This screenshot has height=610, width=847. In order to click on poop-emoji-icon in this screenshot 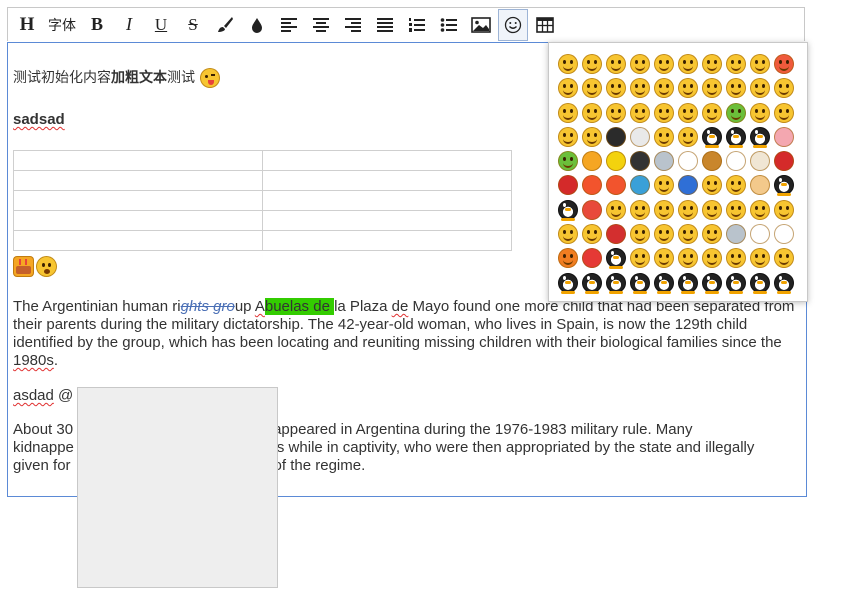, I will do `click(712, 161)`.